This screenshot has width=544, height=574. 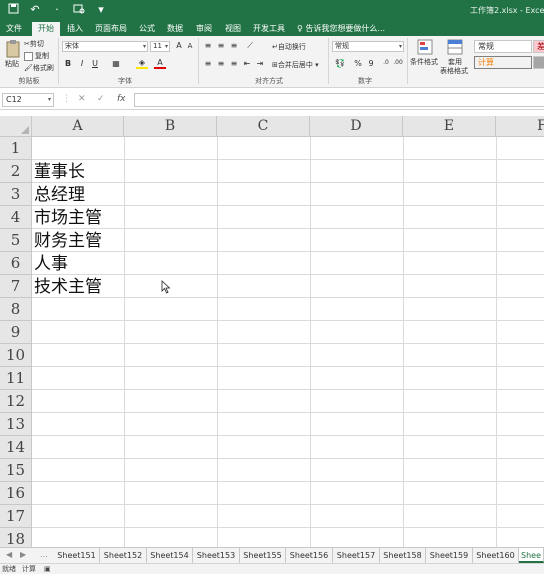 I want to click on fill-color-icon: ◈, so click(x=142, y=63).